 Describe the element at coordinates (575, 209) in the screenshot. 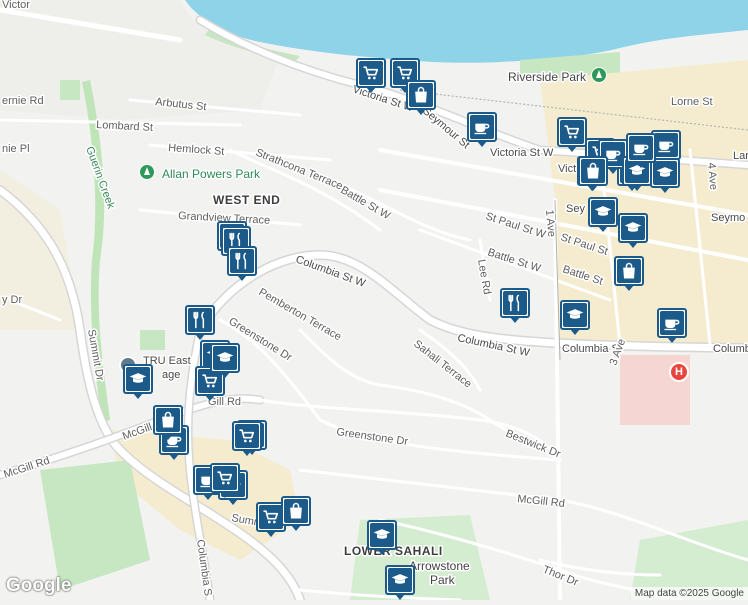

I see `label-seymour-edge-2: Sey` at that location.